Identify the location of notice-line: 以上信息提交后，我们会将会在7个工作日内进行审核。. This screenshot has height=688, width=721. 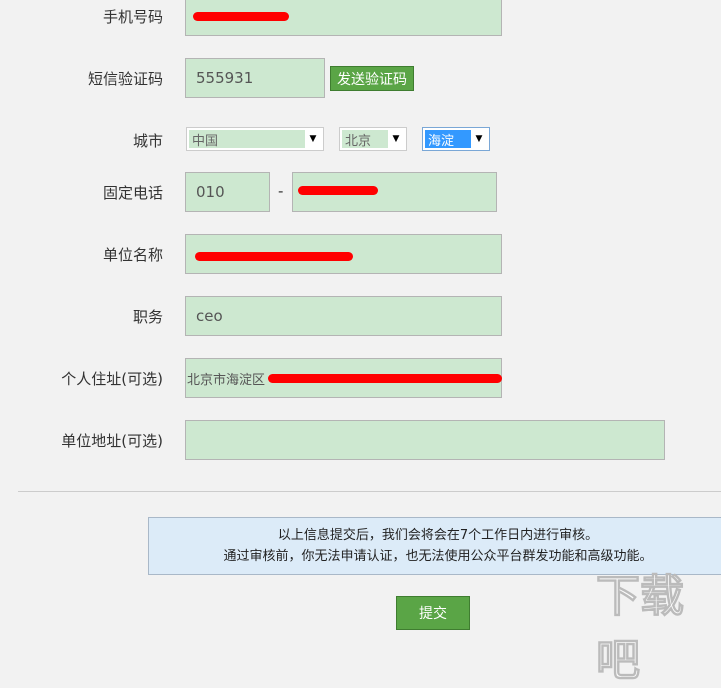
(438, 535).